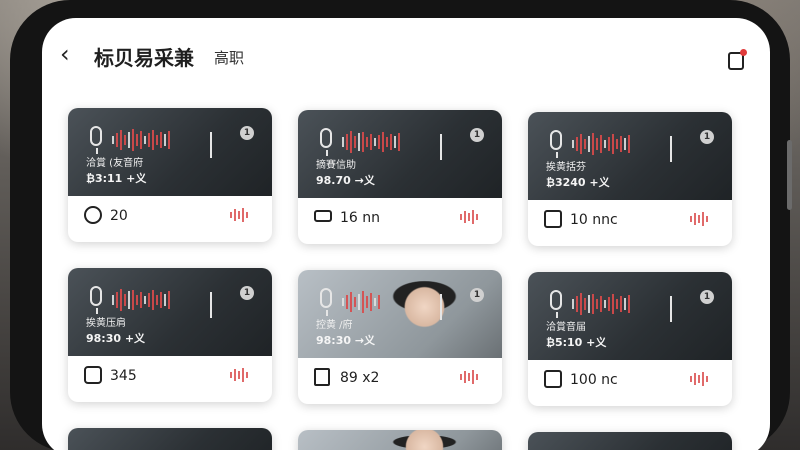  I want to click on card-thumbnail: 1 洽賞音届 ₿5:10 +义, so click(630, 316).